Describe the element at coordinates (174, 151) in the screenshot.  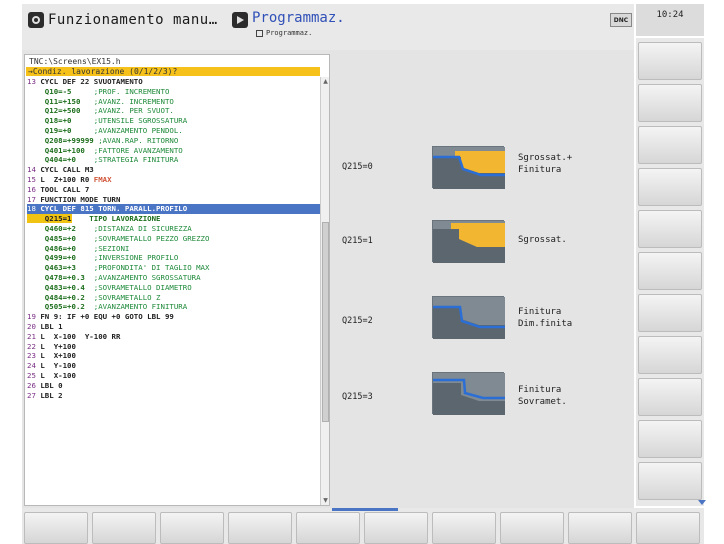
I see `nc-line: Q401=+100 ;FATTORE AVANZAMENTO` at that location.